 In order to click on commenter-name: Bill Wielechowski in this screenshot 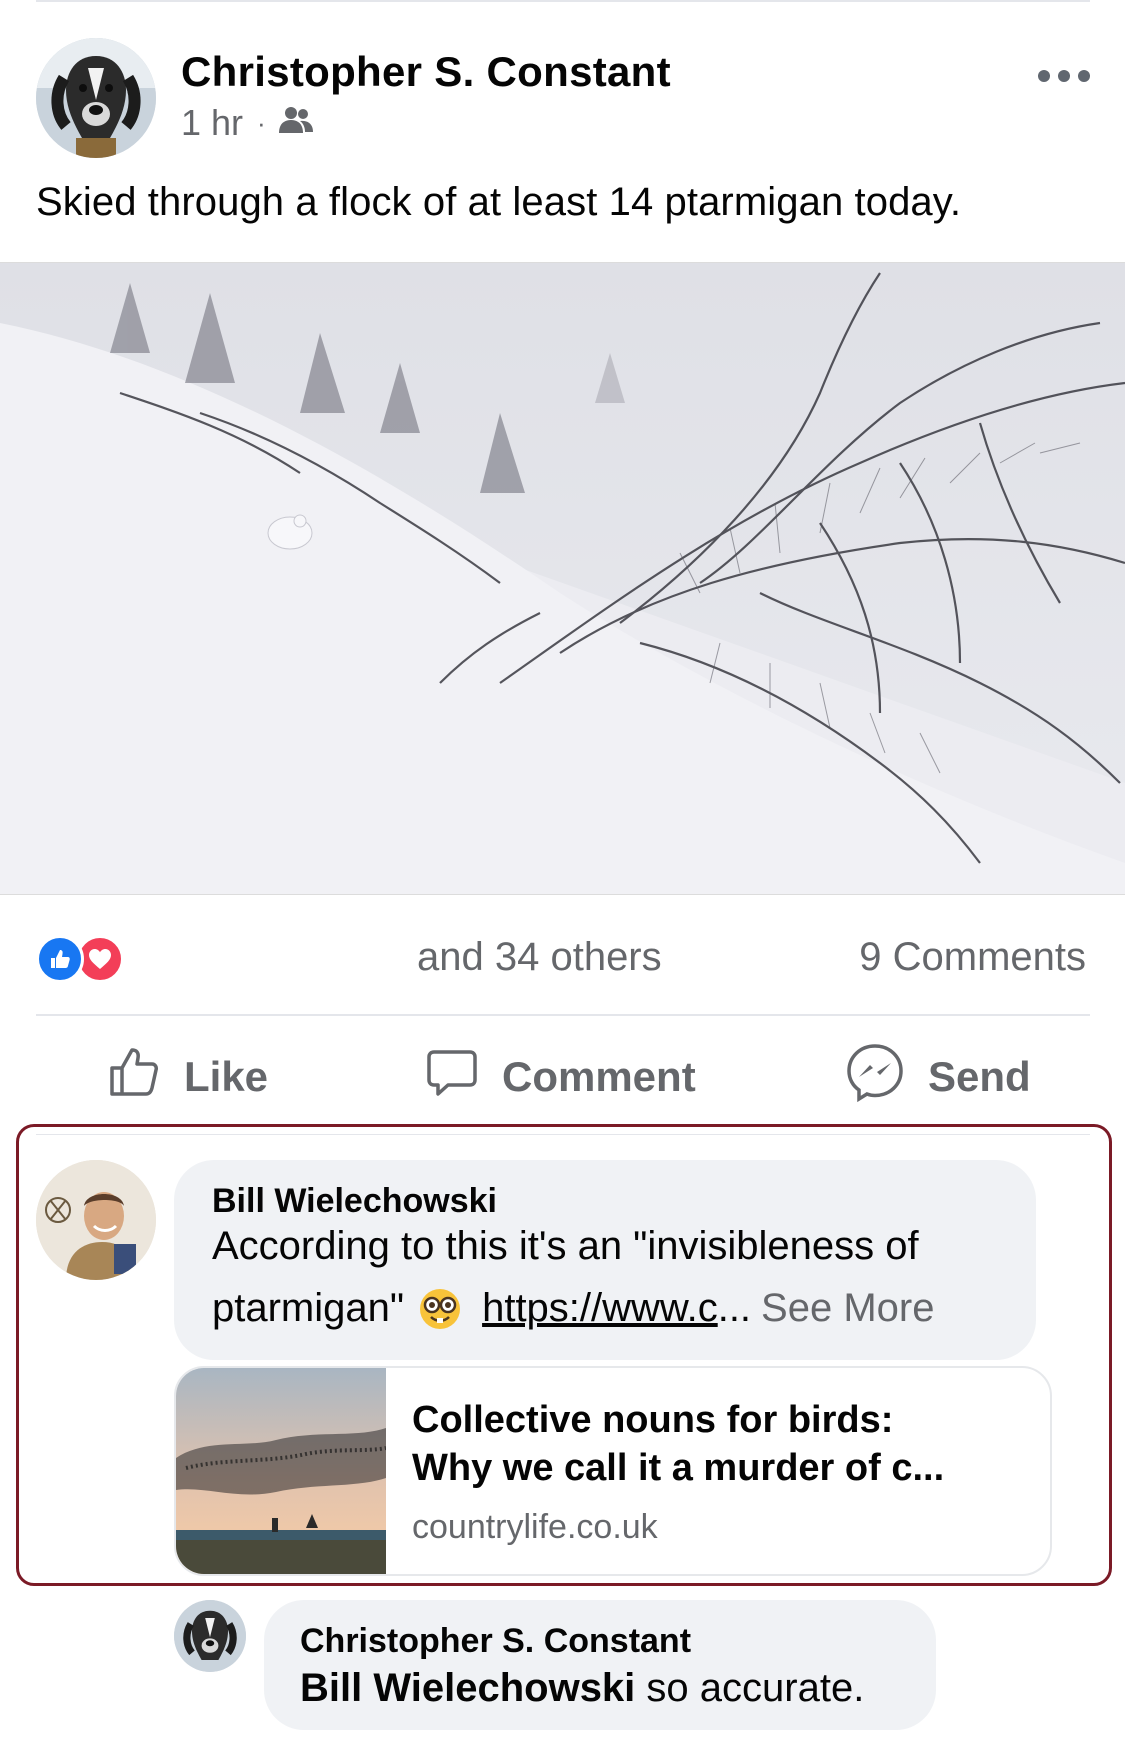, I will do `click(354, 1201)`.